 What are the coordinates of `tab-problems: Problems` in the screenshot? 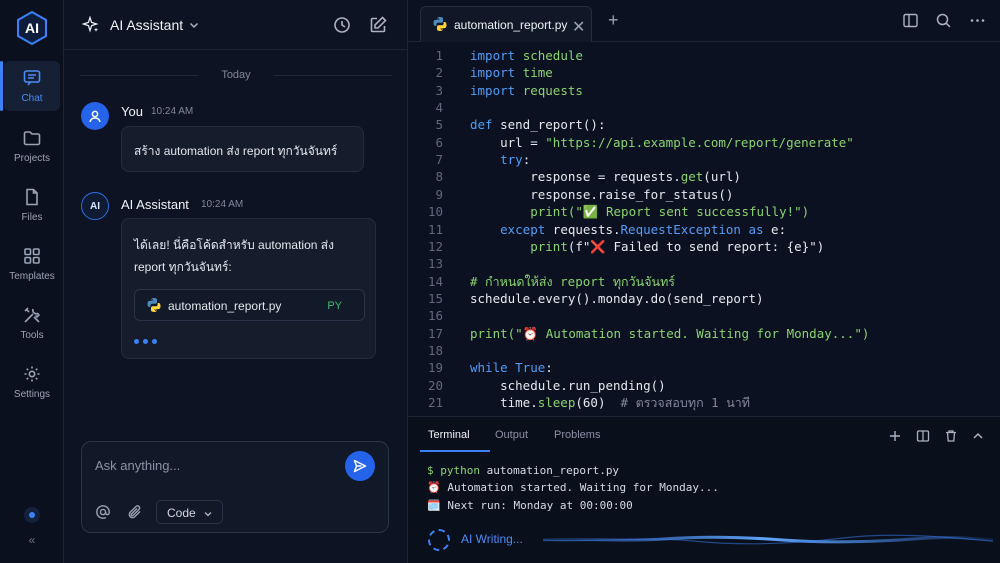 It's located at (577, 435).